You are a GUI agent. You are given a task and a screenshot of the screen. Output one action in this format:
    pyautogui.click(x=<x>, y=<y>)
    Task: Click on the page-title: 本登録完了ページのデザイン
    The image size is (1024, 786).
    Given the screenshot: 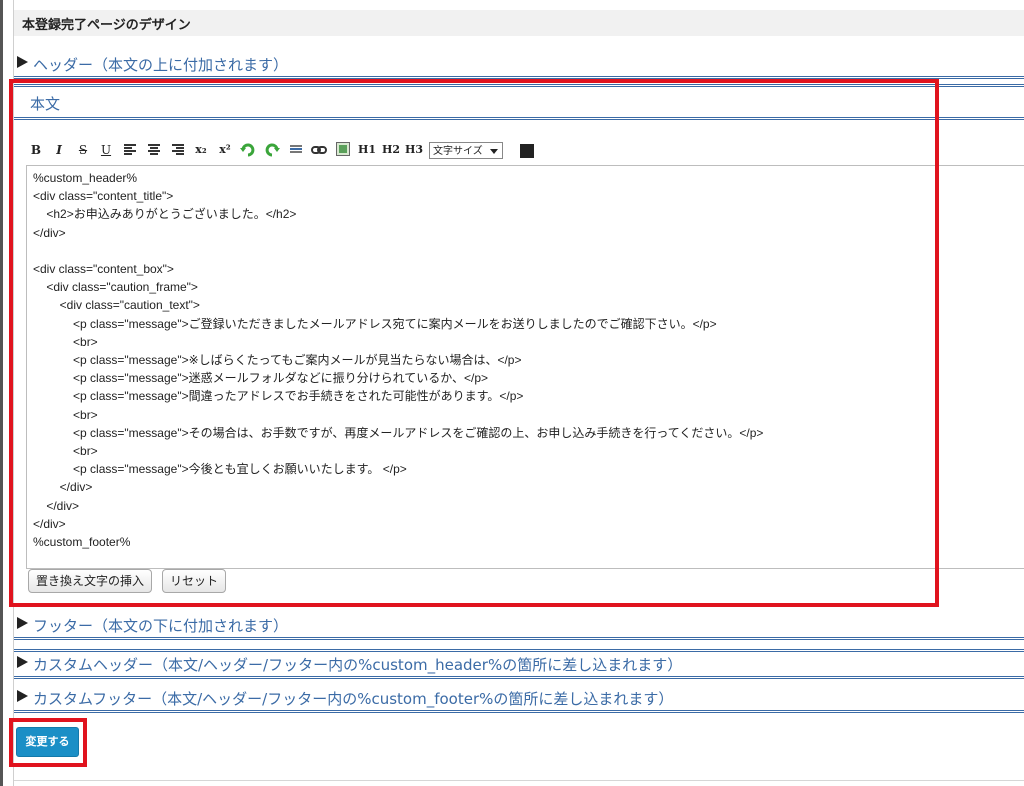 What is the action you would take?
    pyautogui.click(x=106, y=25)
    